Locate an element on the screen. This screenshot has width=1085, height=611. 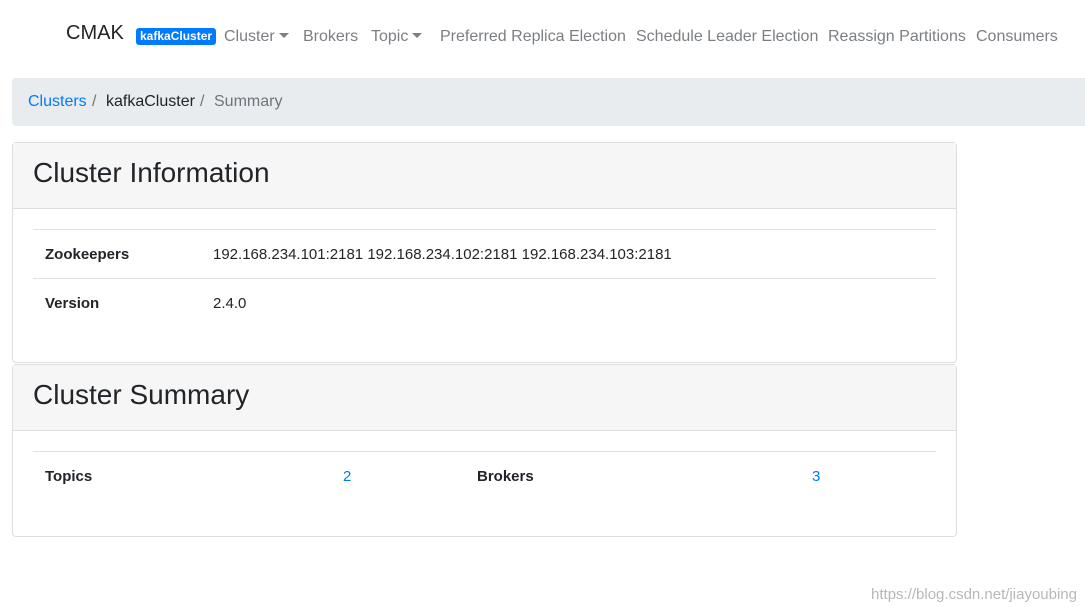
brokers-label: Brokers is located at coordinates (505, 476).